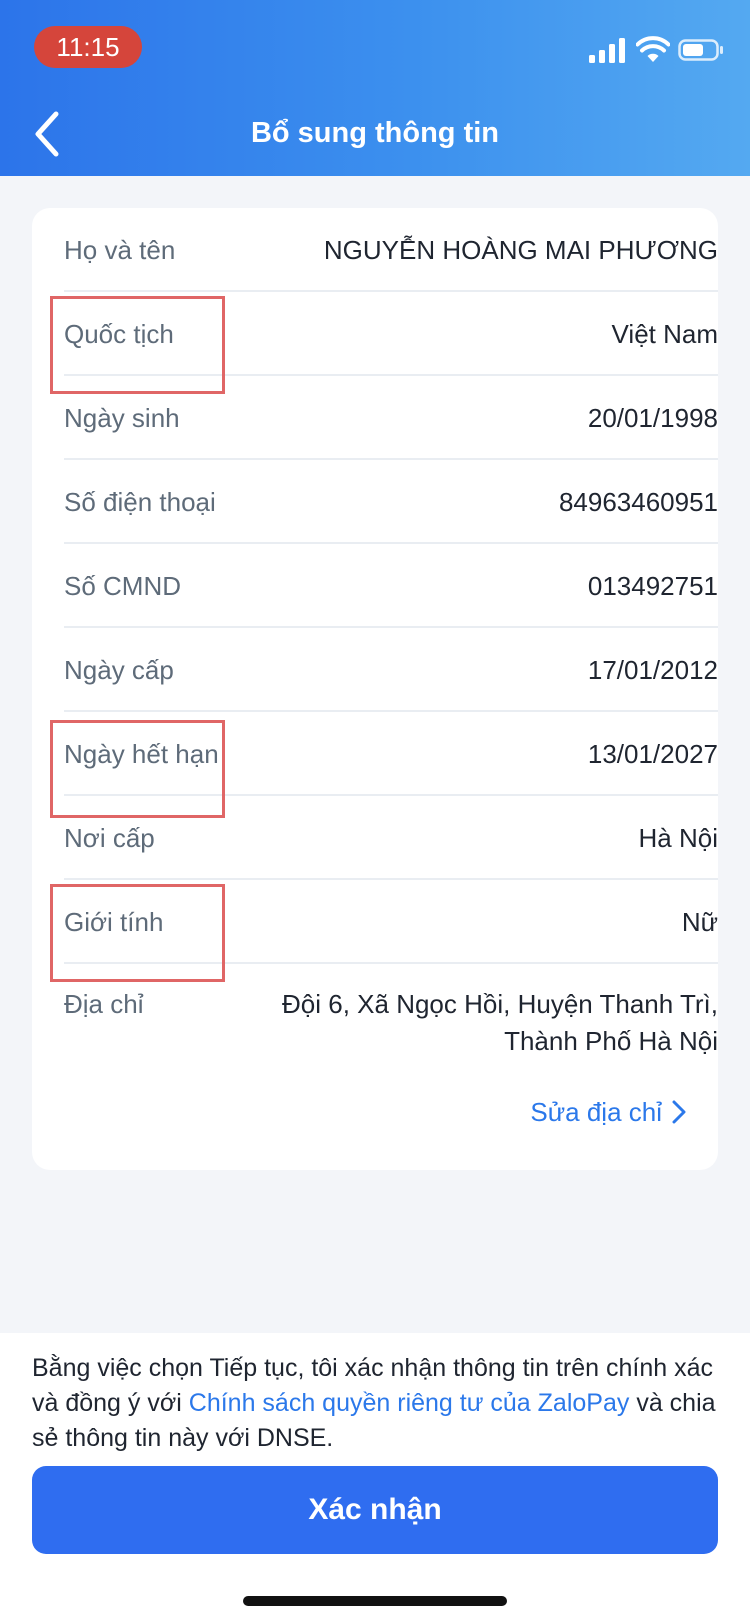 Image resolution: width=750 pixels, height=1624 pixels. Describe the element at coordinates (391, 502) in the screenshot. I see `info-row-phone: Số điện thoại 84963460951` at that location.